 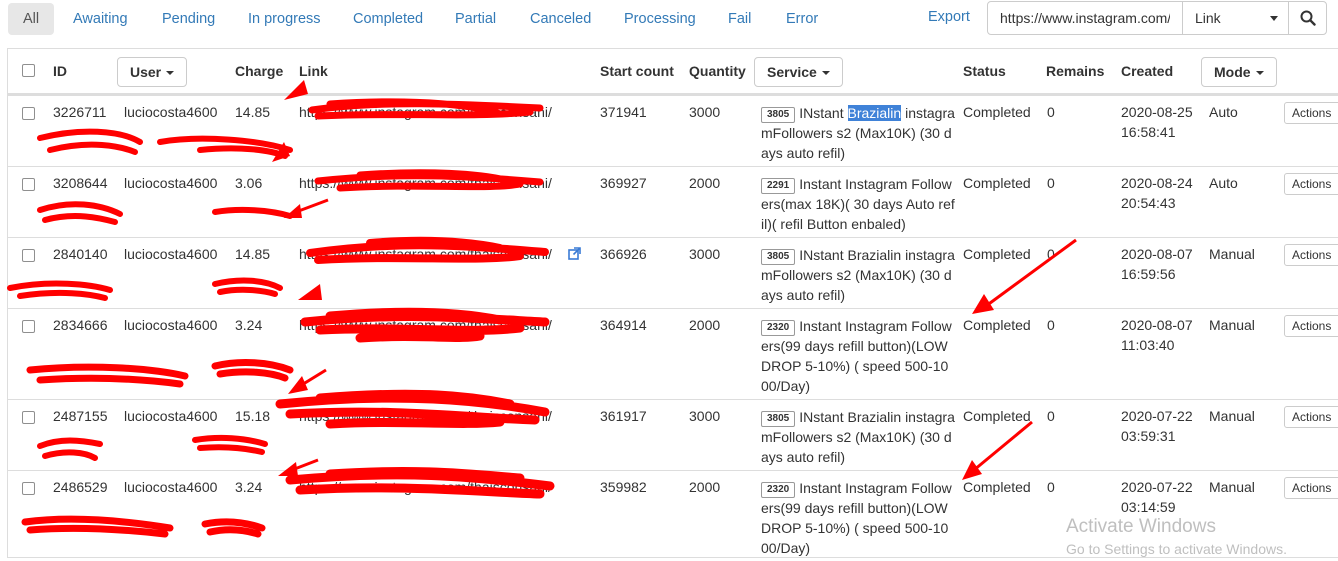 I want to click on created-time: 16:59:56, so click(x=1148, y=274).